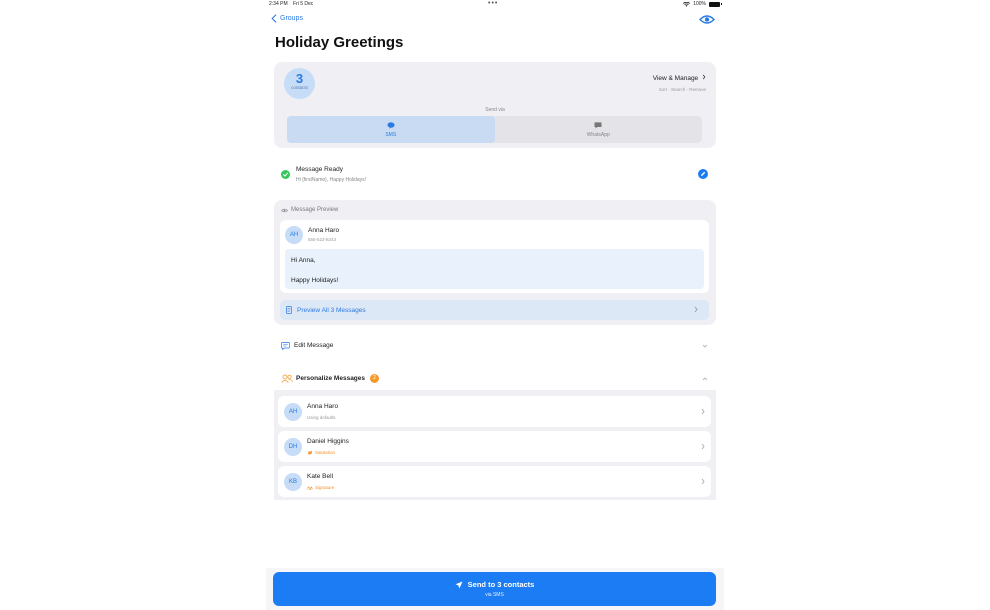  Describe the element at coordinates (494, 411) in the screenshot. I see `list-item: AH Anna Haro Using defaults` at that location.